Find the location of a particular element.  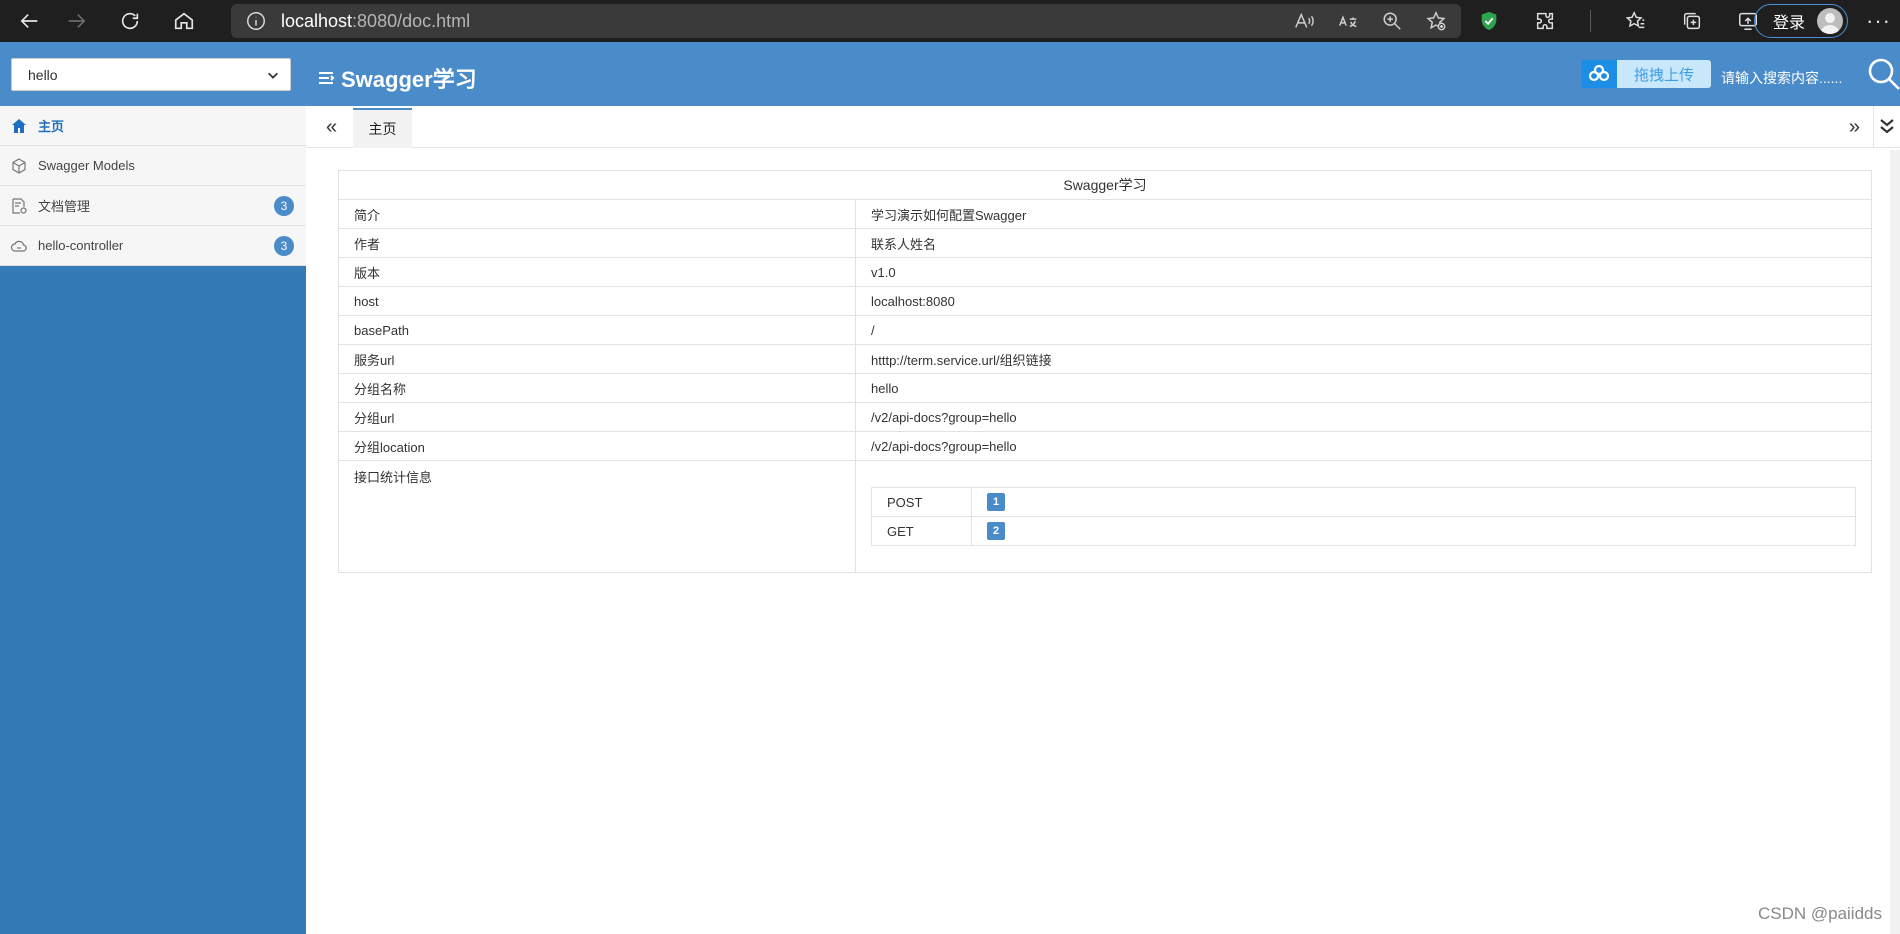

tab-label: 主页 is located at coordinates (382, 129).